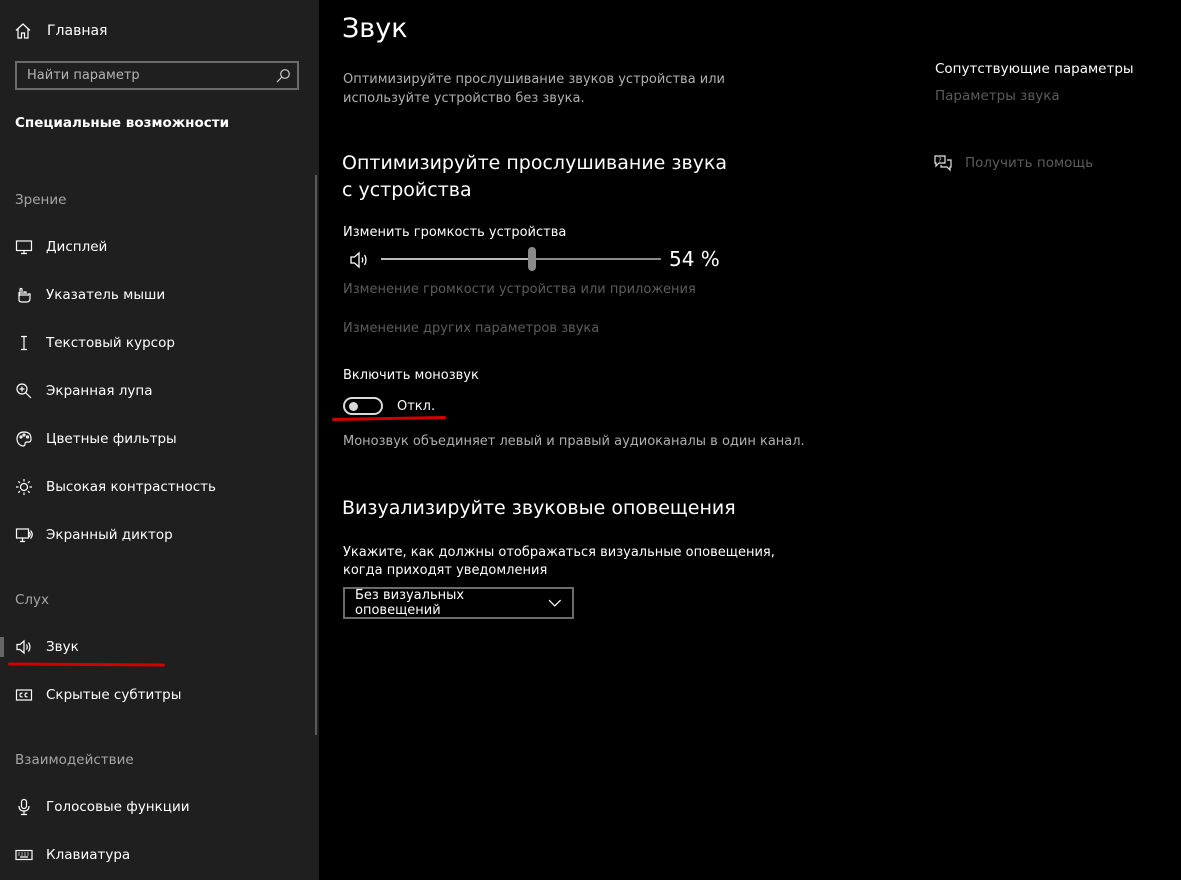 The height and width of the screenshot is (880, 1181). Describe the element at coordinates (41, 200) in the screenshot. I see `group-label-vision: Зрение` at that location.